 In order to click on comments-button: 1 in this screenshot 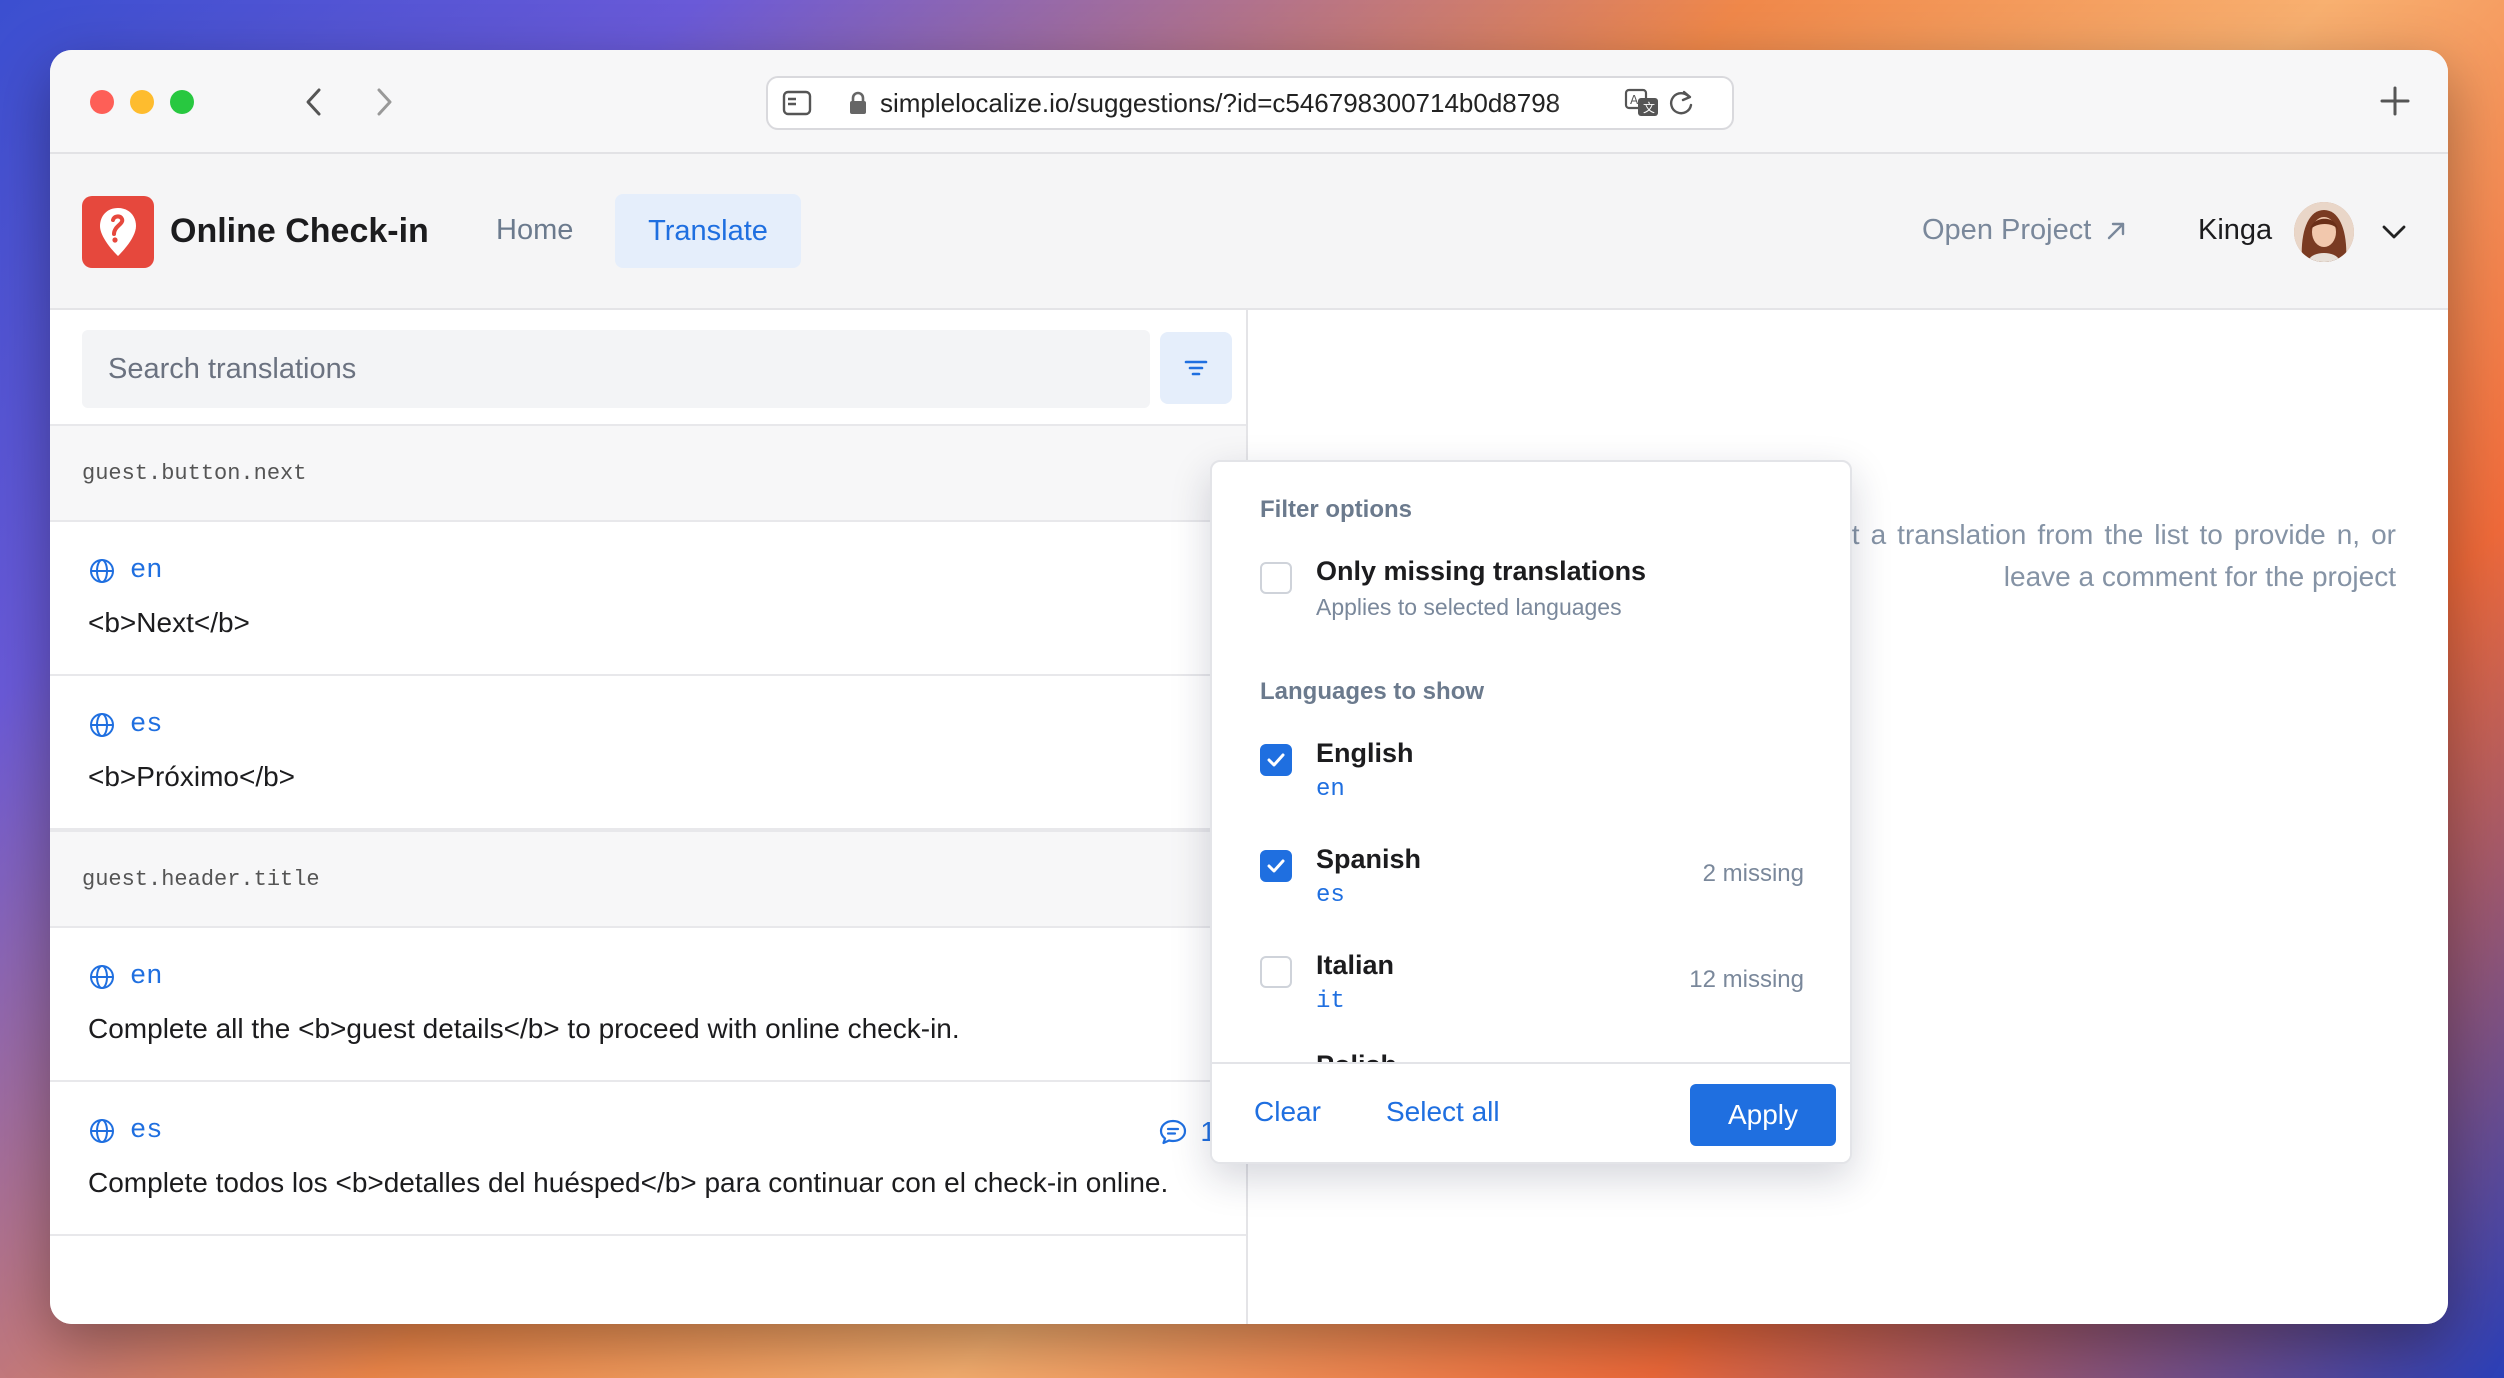, I will do `click(1187, 1132)`.